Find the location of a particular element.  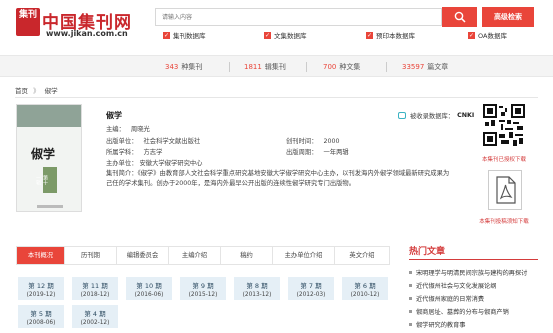

issue-item: 第 5 期 (2008-06) is located at coordinates (41, 316).